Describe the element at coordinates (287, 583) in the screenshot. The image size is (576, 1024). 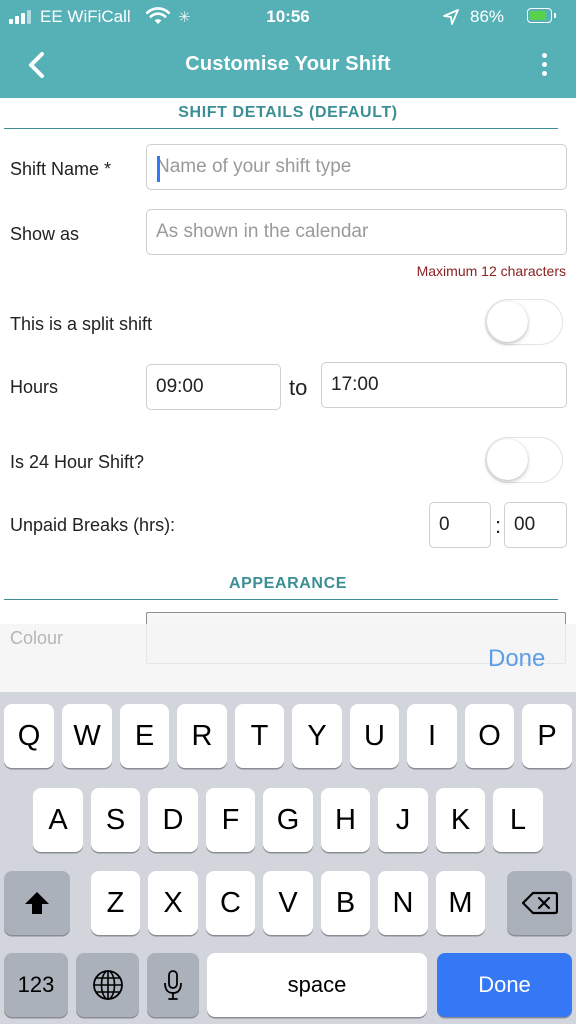
I see `section-title-appearance: APPEARANCE` at that location.